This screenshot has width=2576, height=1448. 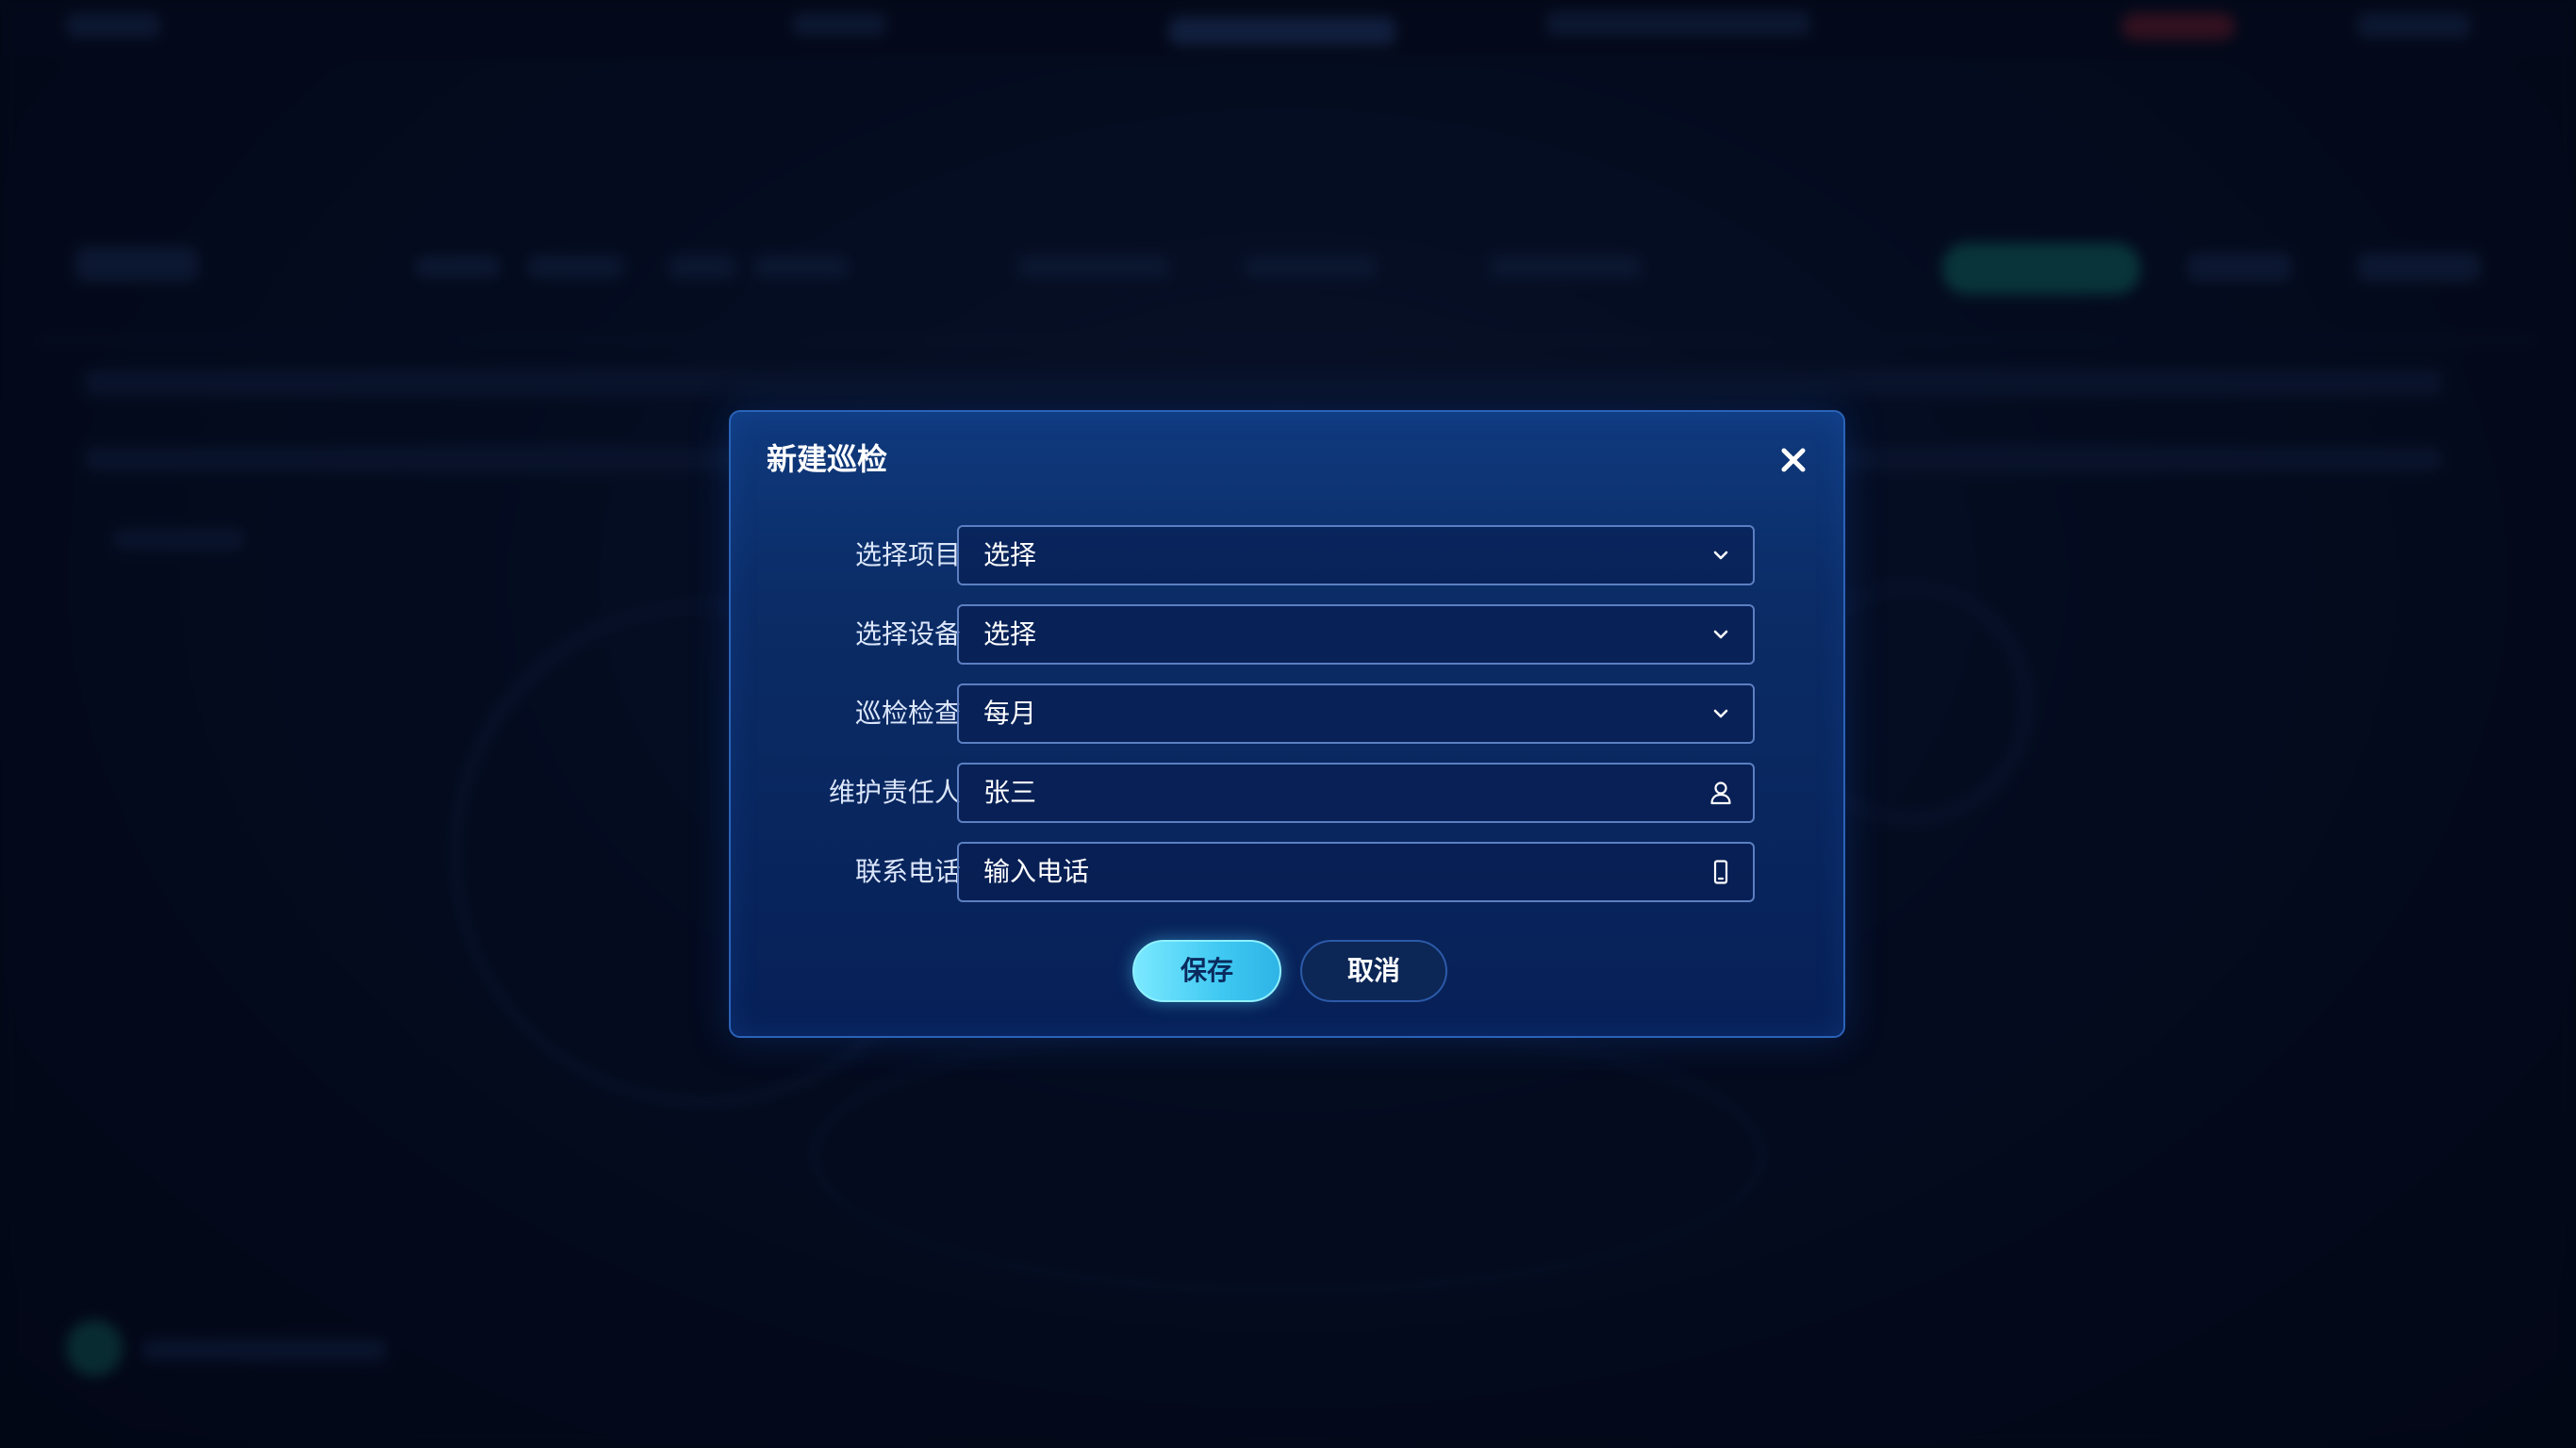 What do you see at coordinates (907, 554) in the screenshot?
I see `project-label: 选择项目` at bounding box center [907, 554].